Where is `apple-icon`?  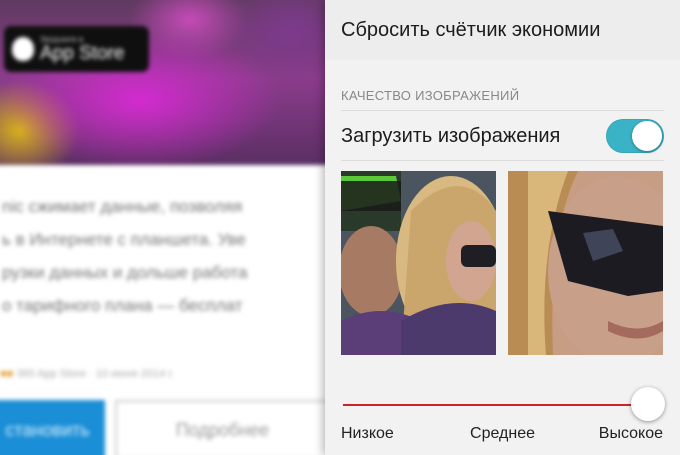 apple-icon is located at coordinates (23, 49).